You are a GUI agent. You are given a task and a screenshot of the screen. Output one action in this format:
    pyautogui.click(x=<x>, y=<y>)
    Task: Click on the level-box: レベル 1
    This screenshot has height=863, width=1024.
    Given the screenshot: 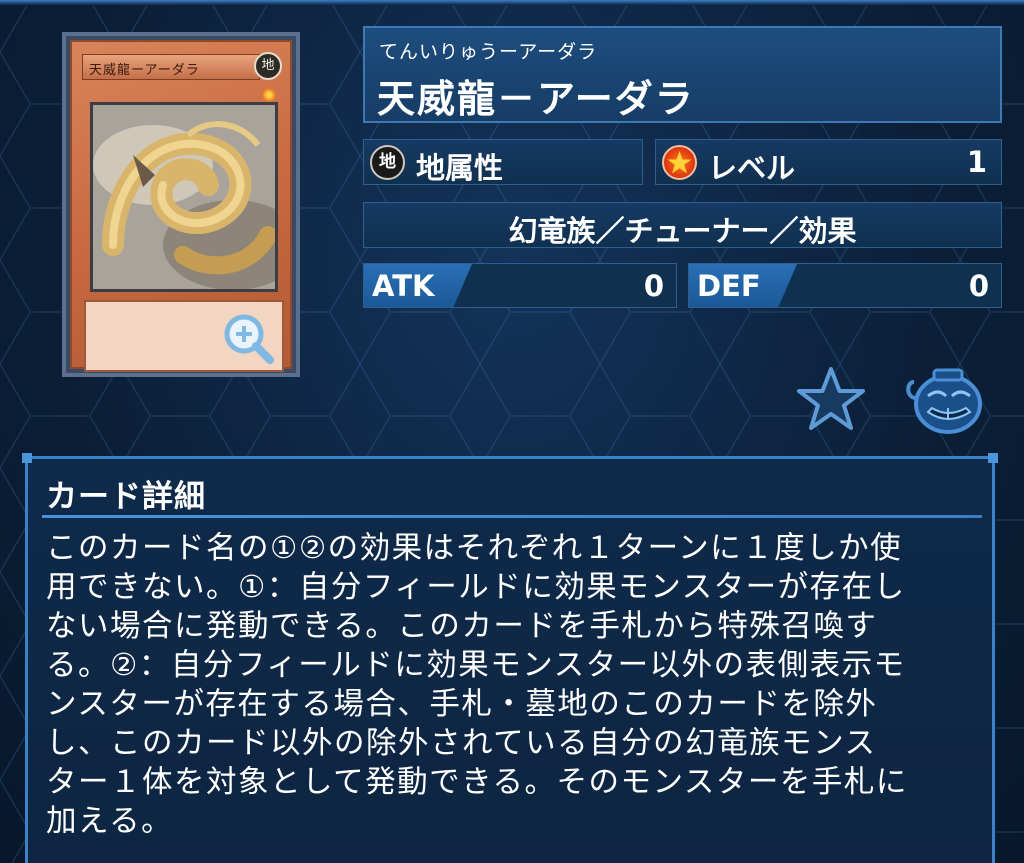 What is the action you would take?
    pyautogui.click(x=828, y=162)
    